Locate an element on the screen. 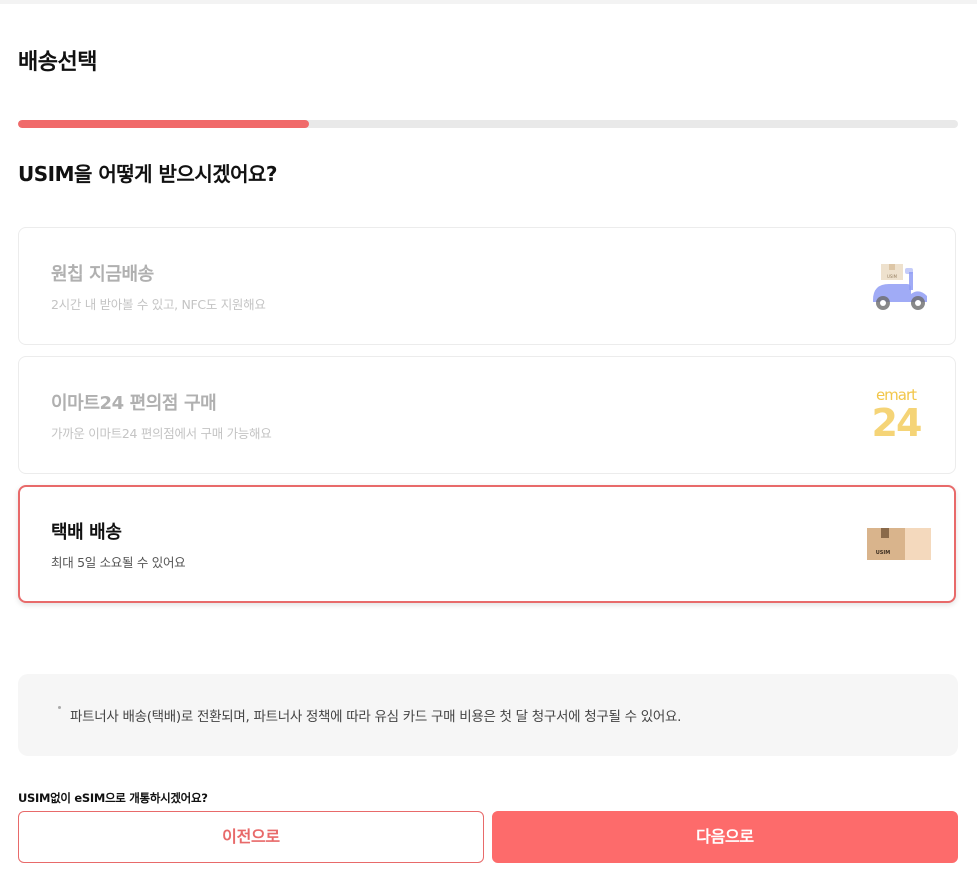 This screenshot has height=876, width=977. emart-logo-number: 24 is located at coordinates (897, 423).